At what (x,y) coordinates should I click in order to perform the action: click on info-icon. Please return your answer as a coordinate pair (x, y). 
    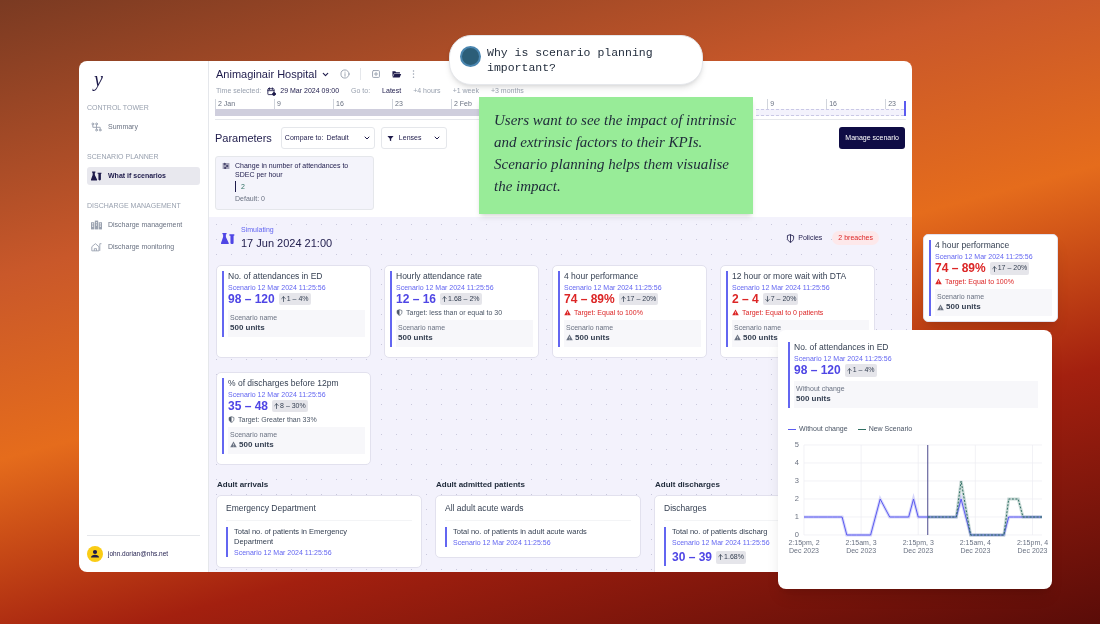
    Looking at the image, I should click on (344, 74).